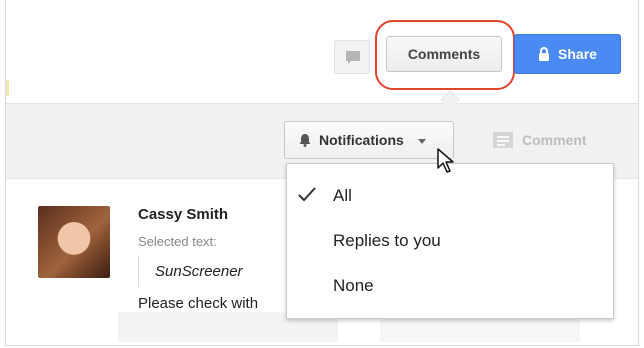  Describe the element at coordinates (450, 196) in the screenshot. I see `dropdown-item-all: All` at that location.